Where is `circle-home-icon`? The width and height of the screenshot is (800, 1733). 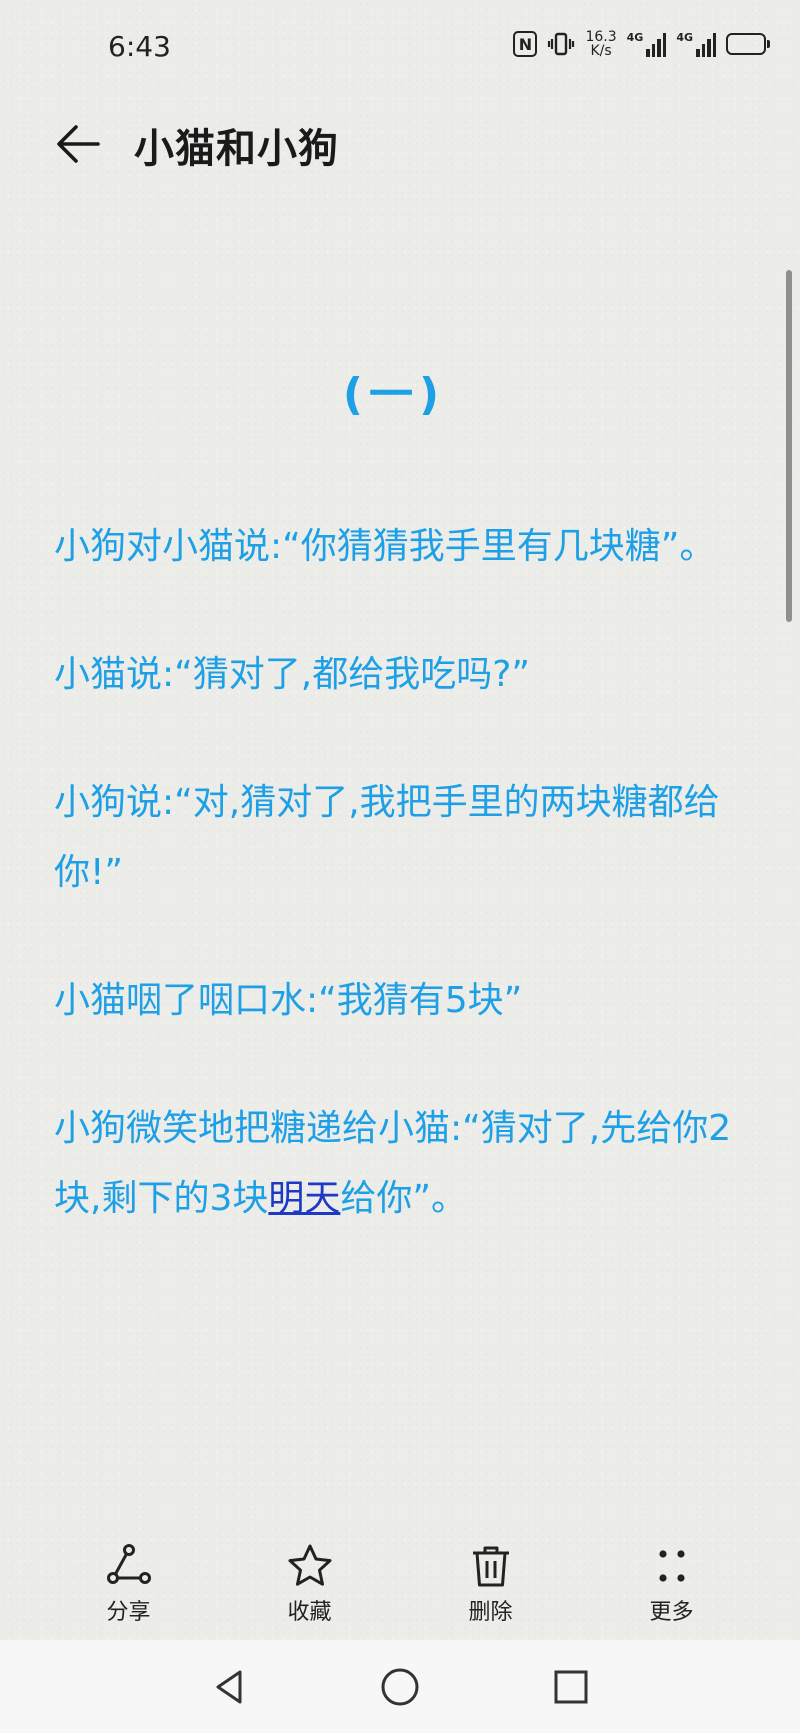
circle-home-icon is located at coordinates (400, 1687).